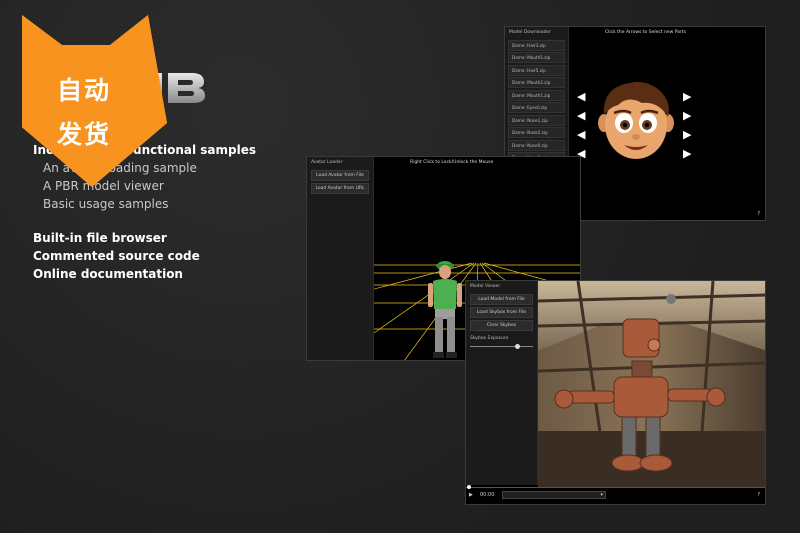  Describe the element at coordinates (485, 286) in the screenshot. I see `model-viewer-title: Model Viewer` at that location.